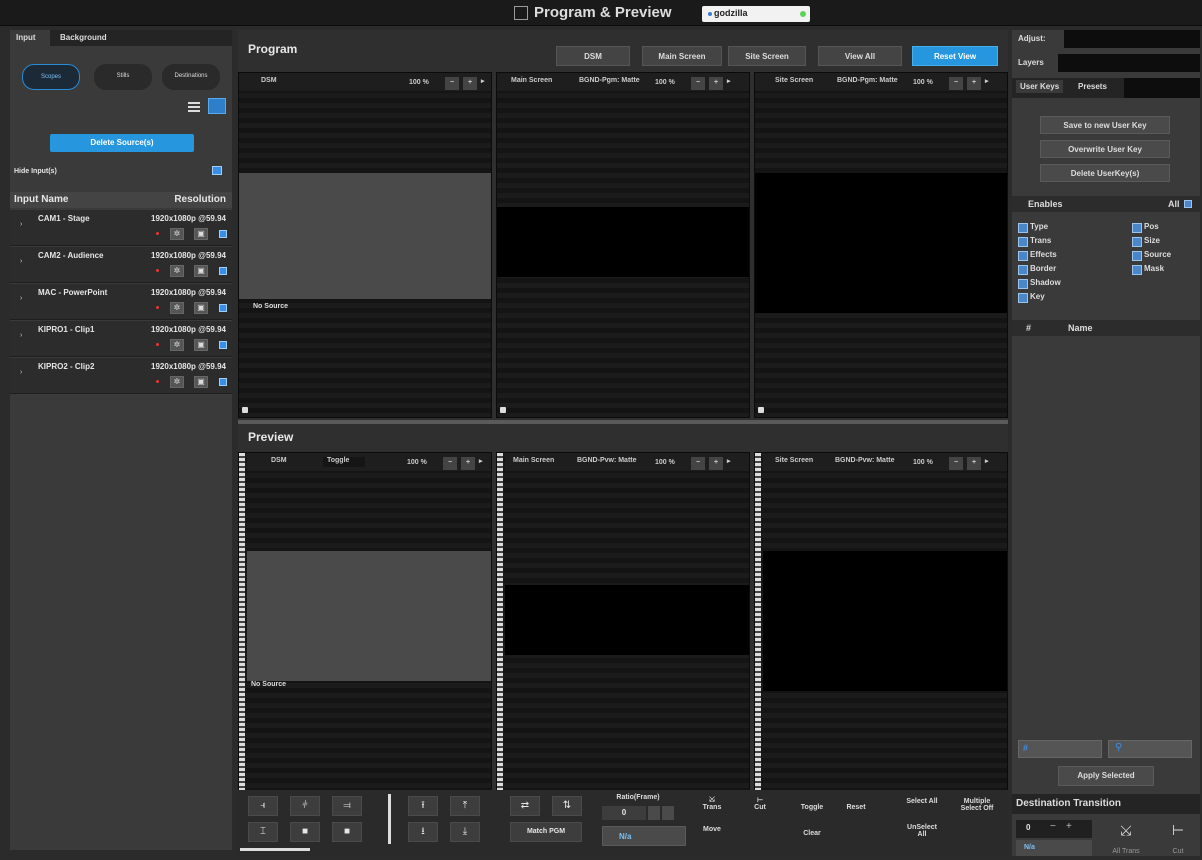 This screenshot has height=860, width=1202. I want to click on delete-user-key-button: Delete UserKey(s), so click(1105, 173).